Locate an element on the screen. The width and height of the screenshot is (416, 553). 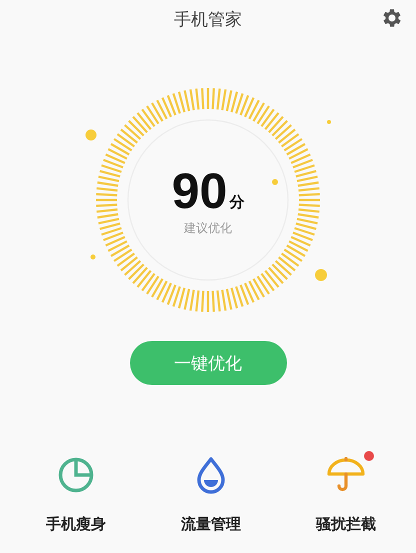
score-value: 90 is located at coordinates (200, 191).